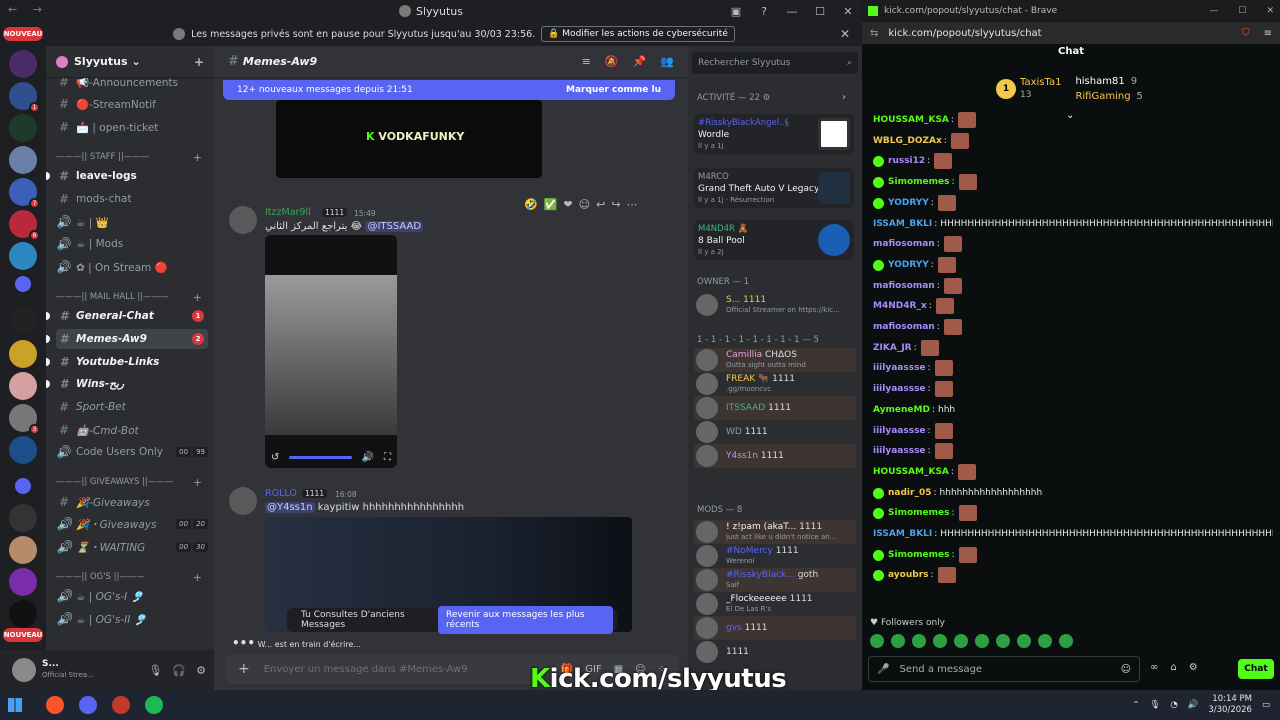  I want to click on replay-icon: ↺, so click(275, 457).